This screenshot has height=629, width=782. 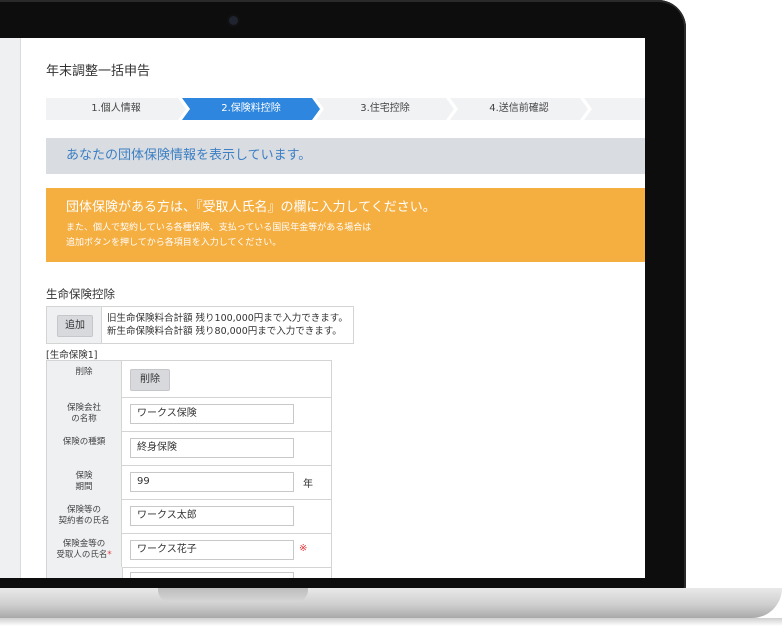 I want to click on page-title: 年末調整一括申告, so click(x=98, y=71).